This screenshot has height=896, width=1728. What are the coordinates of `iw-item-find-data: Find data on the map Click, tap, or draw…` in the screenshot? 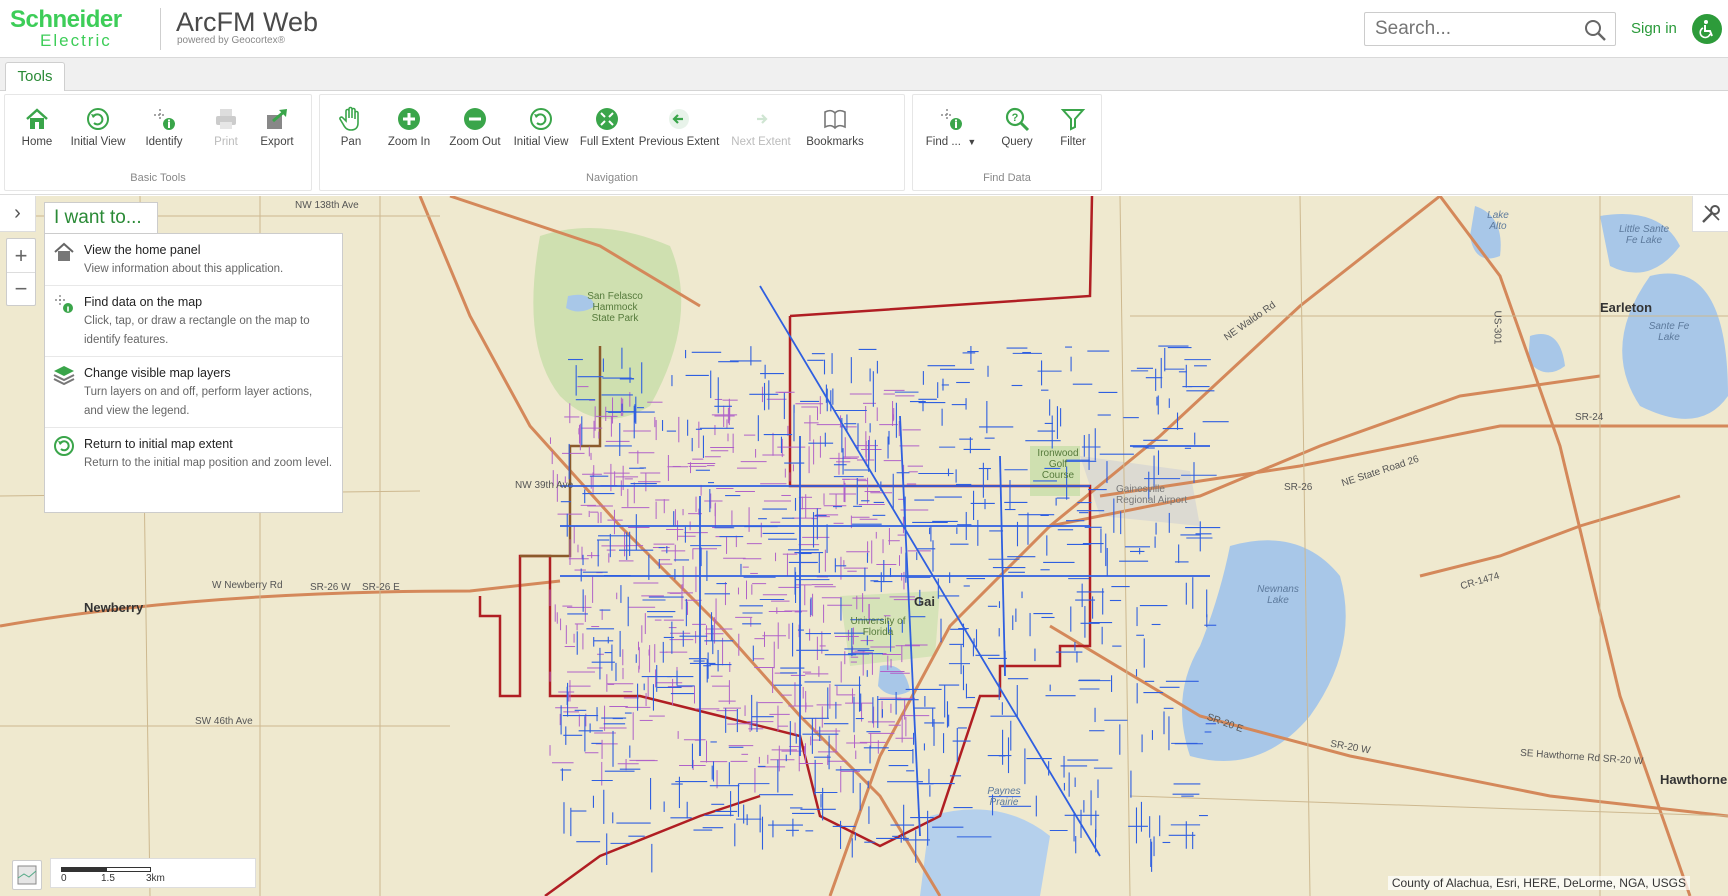 It's located at (193, 321).